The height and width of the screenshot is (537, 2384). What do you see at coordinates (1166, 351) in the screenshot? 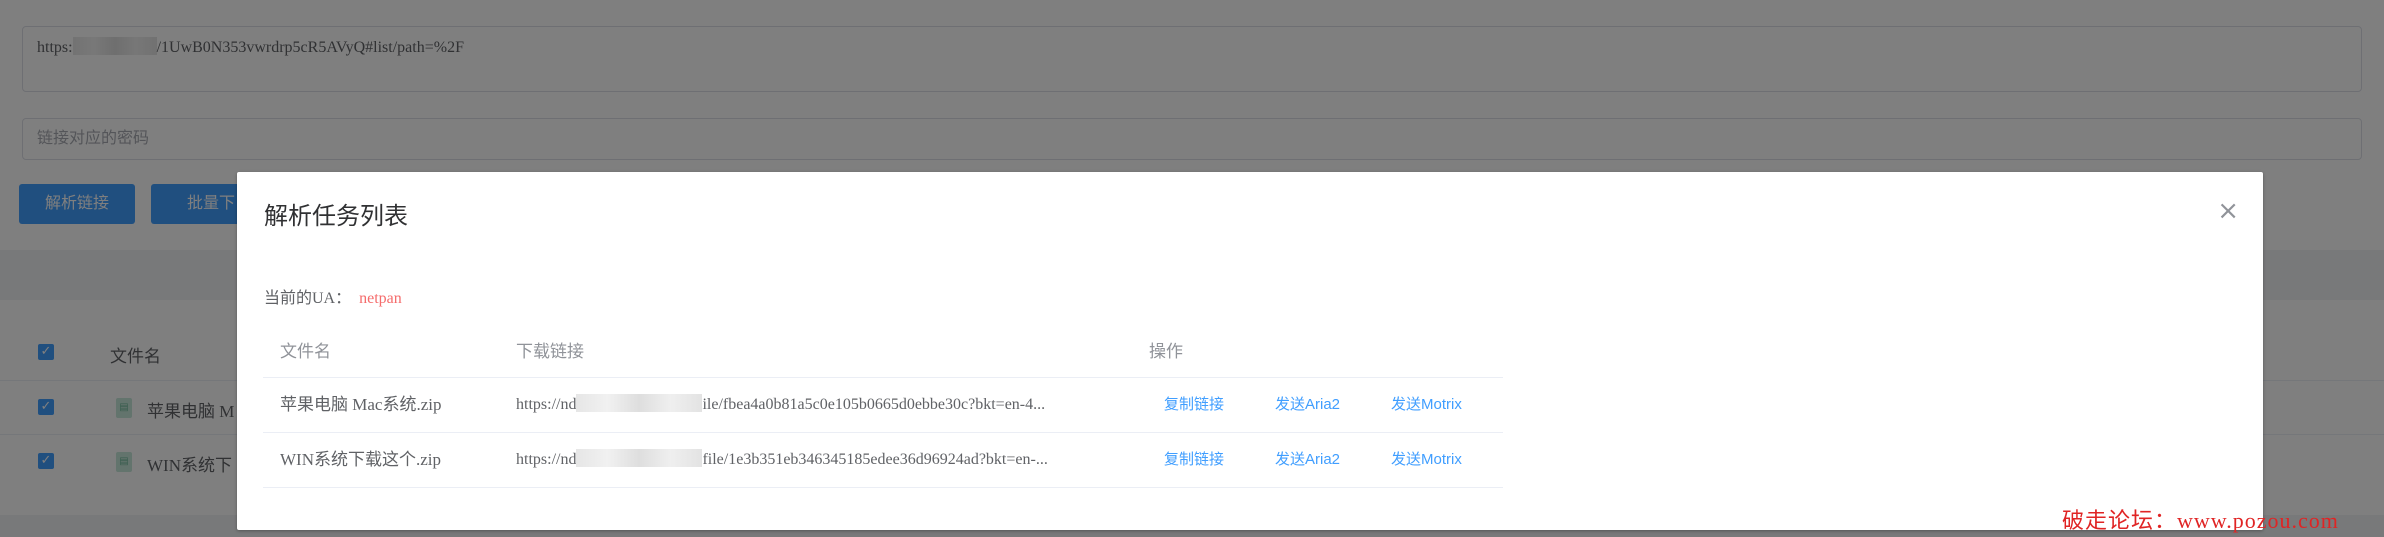
I see `actions-header: 操作` at bounding box center [1166, 351].